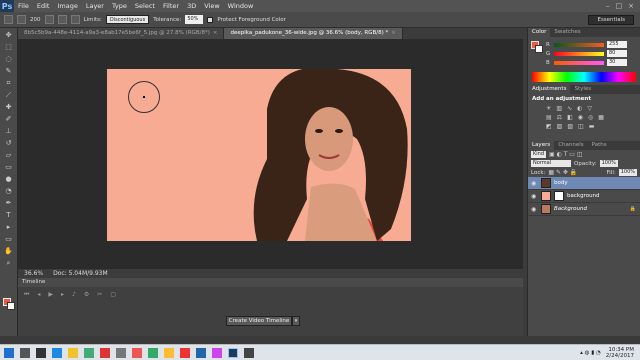 Image resolution: width=640 pixels, height=360 pixels. Describe the element at coordinates (41, 352) in the screenshot. I see `task-view-icon` at that location.